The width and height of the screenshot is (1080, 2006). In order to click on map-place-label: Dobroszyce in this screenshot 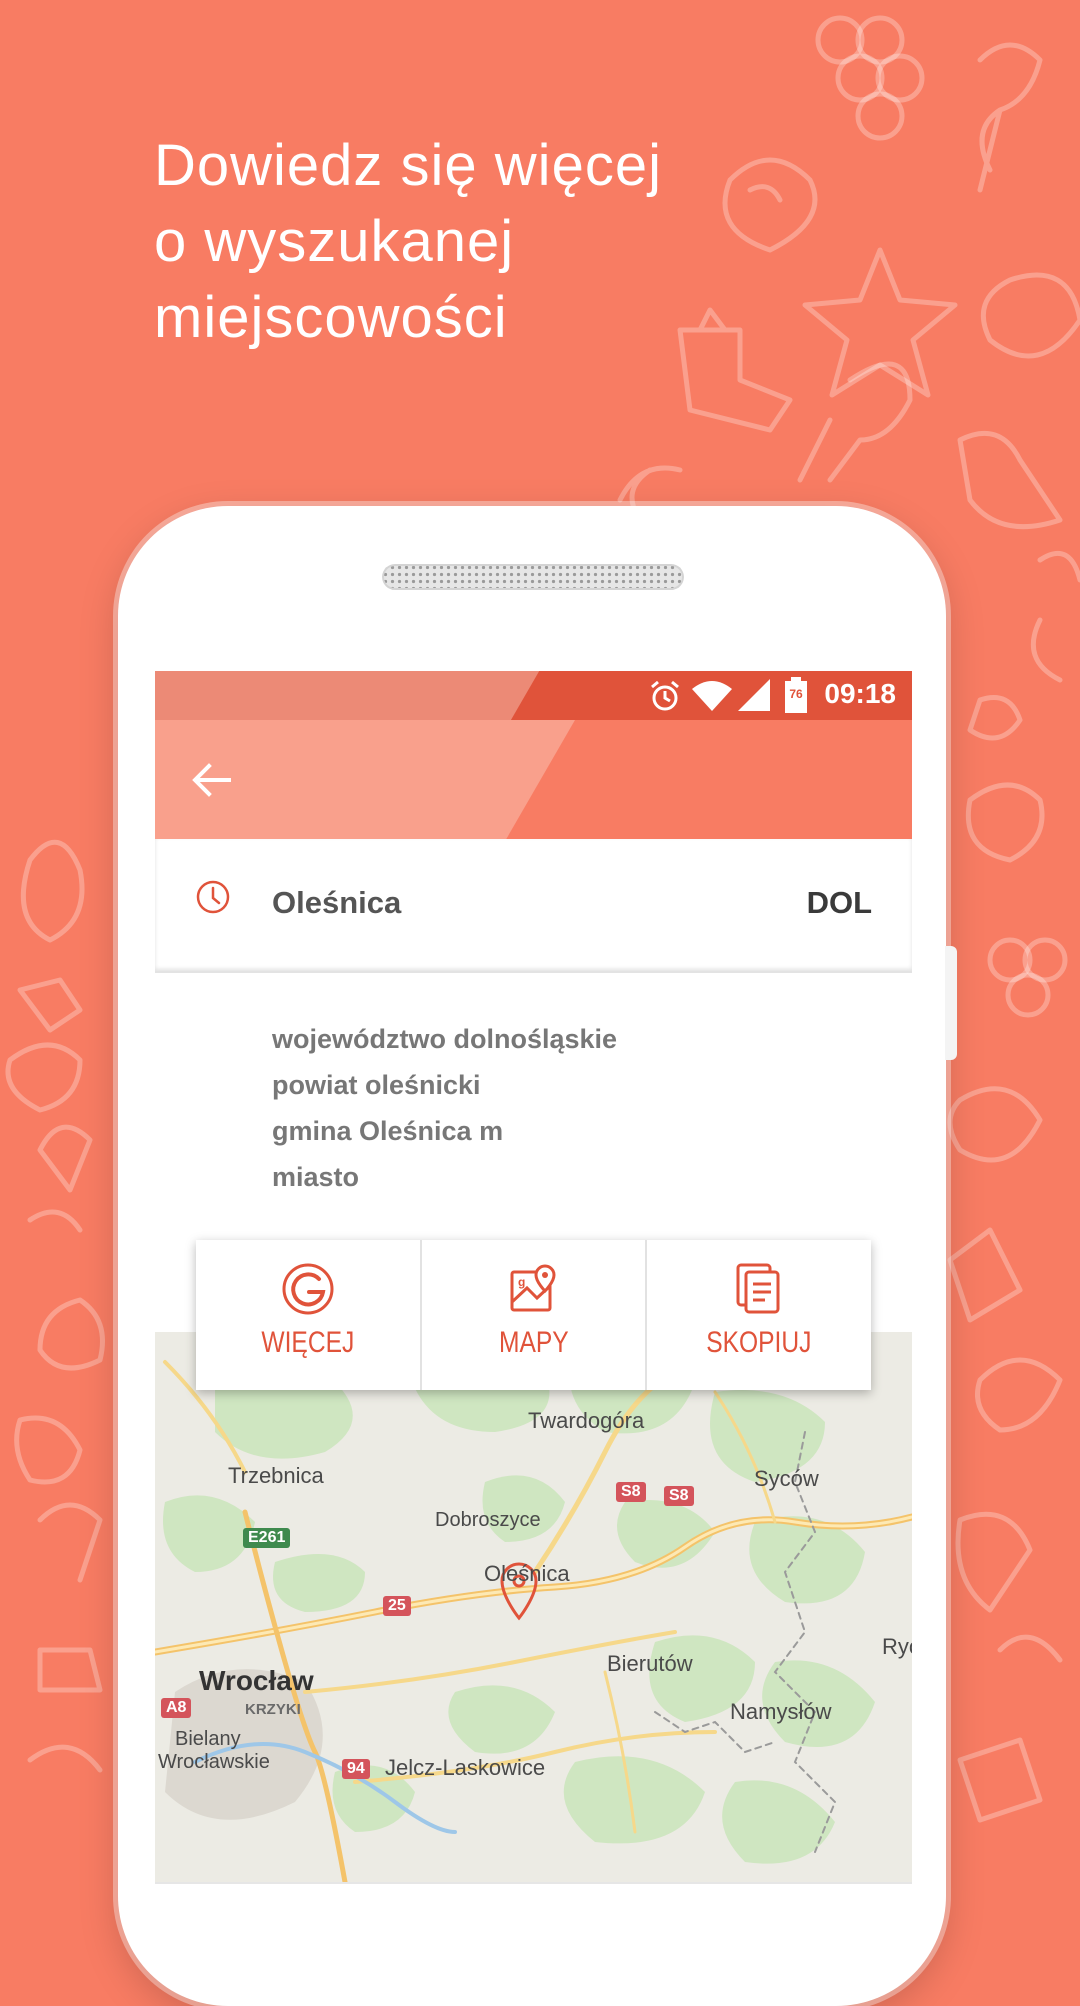, I will do `click(488, 1520)`.